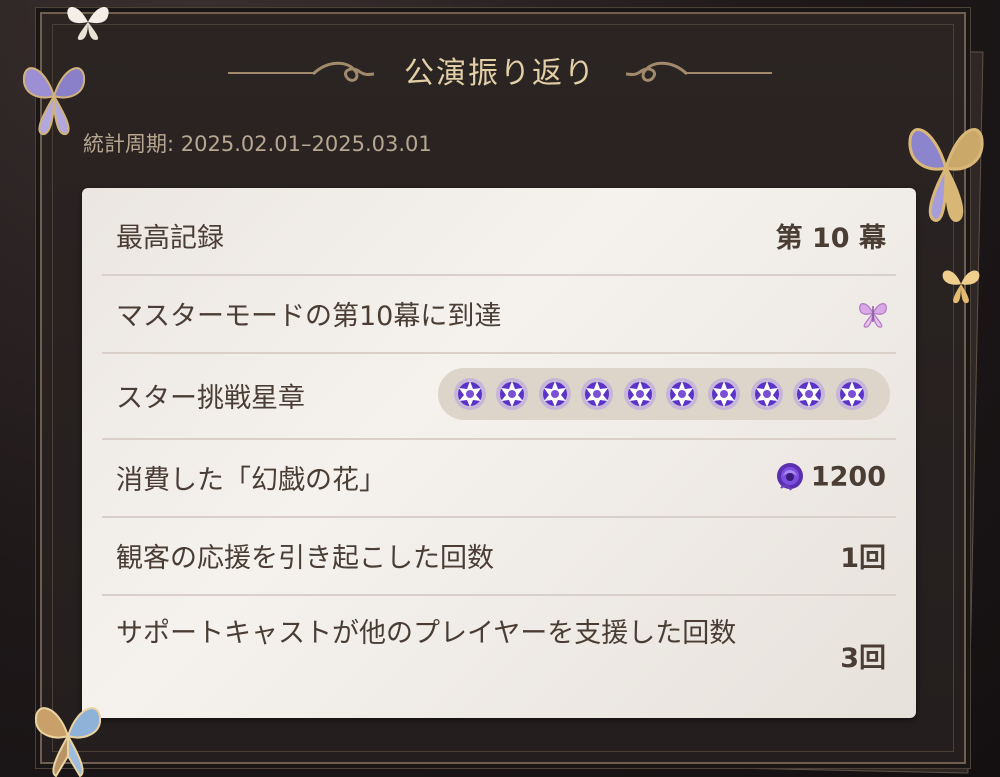 This screenshot has width=1000, height=777. Describe the element at coordinates (657, 71) in the screenshot. I see `swirl-ornament-right-icon` at that location.